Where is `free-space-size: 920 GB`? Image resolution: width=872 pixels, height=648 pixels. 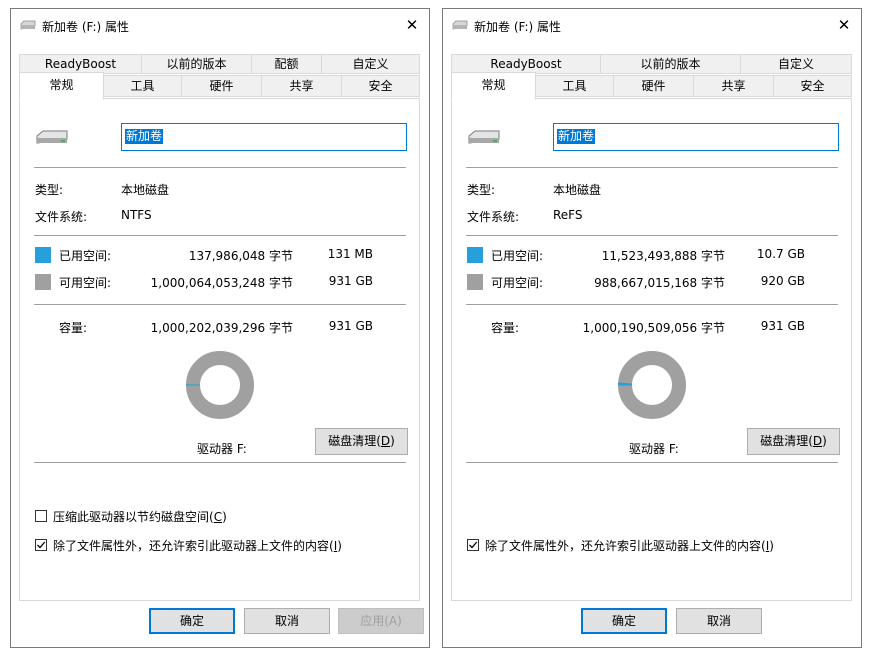
free-space-size: 920 GB is located at coordinates (783, 281).